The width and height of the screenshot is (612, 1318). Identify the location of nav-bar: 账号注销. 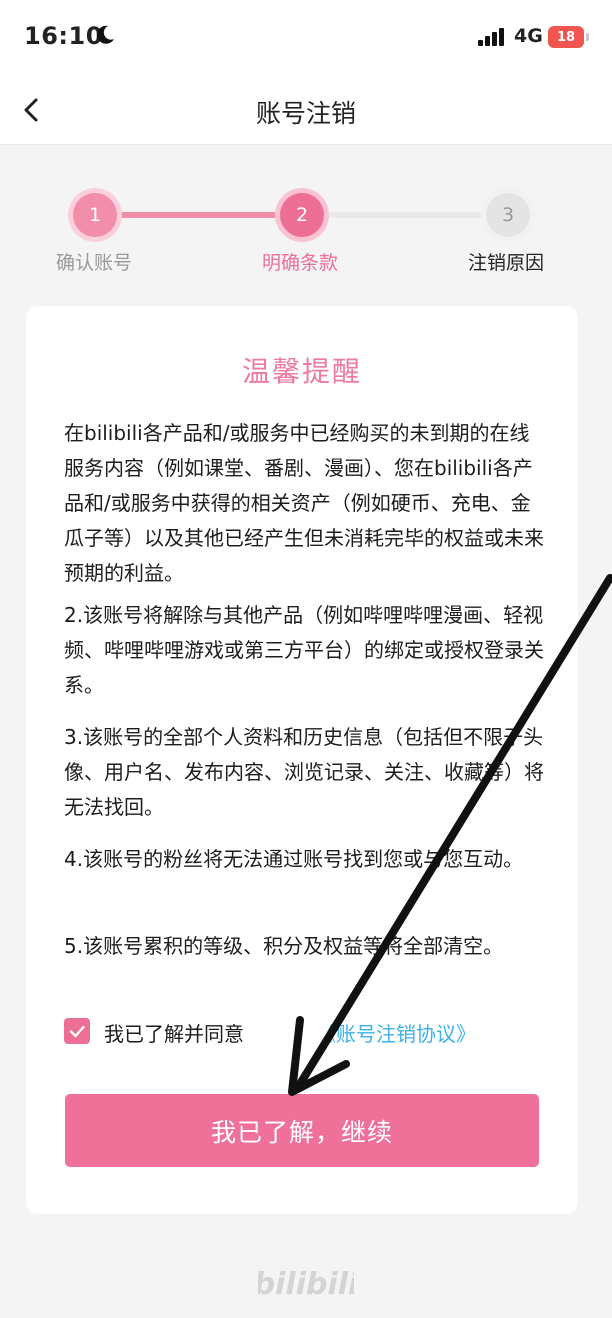
(306, 111).